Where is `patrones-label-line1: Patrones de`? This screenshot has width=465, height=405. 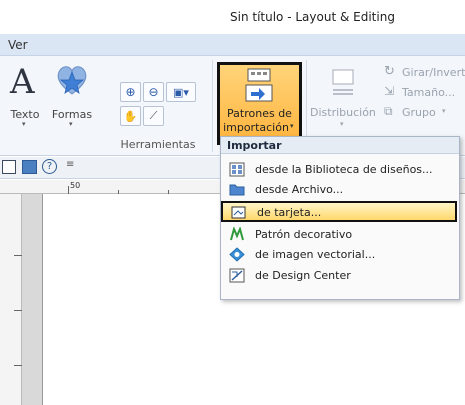 patrones-label-line1: Patrones de is located at coordinates (259, 113).